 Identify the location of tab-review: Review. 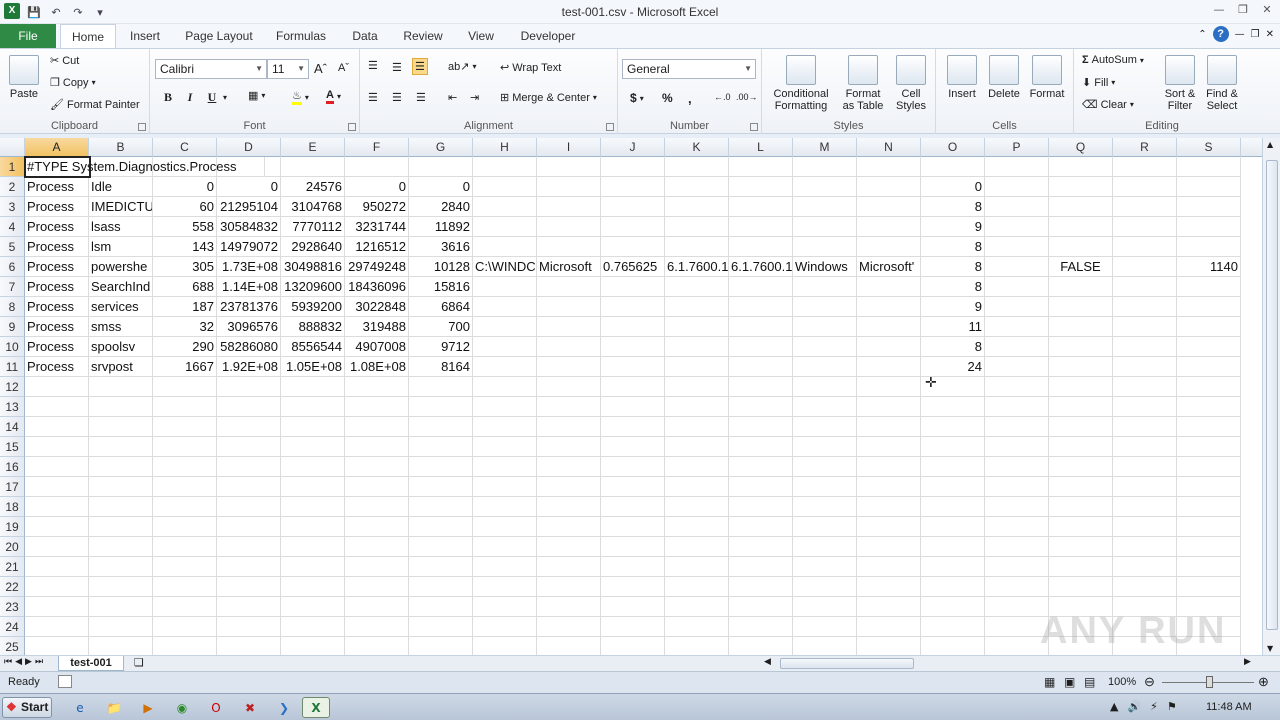
(423, 36).